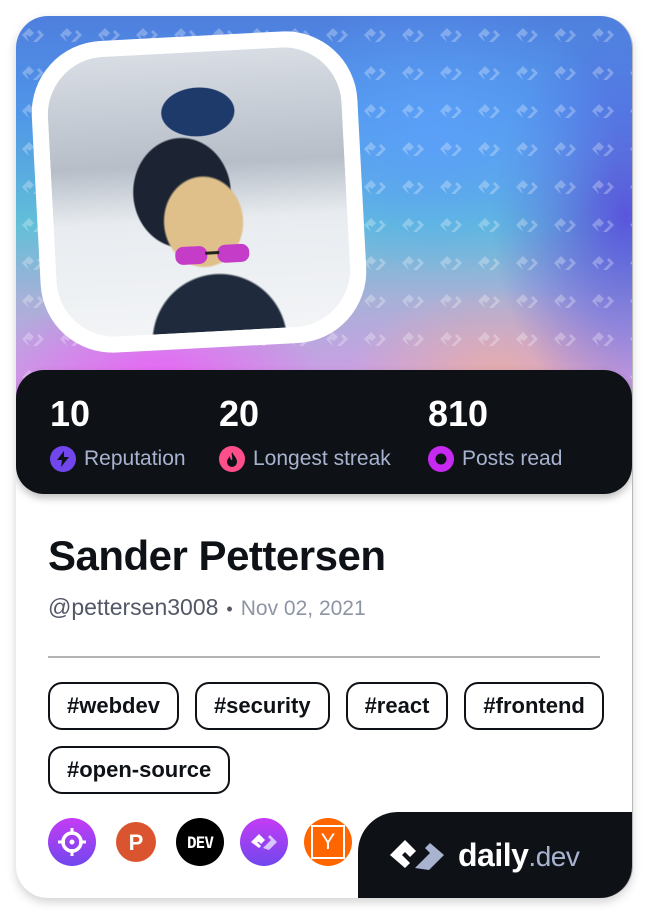 This screenshot has height=914, width=648. What do you see at coordinates (458, 413) in the screenshot?
I see `stat-value: 810` at bounding box center [458, 413].